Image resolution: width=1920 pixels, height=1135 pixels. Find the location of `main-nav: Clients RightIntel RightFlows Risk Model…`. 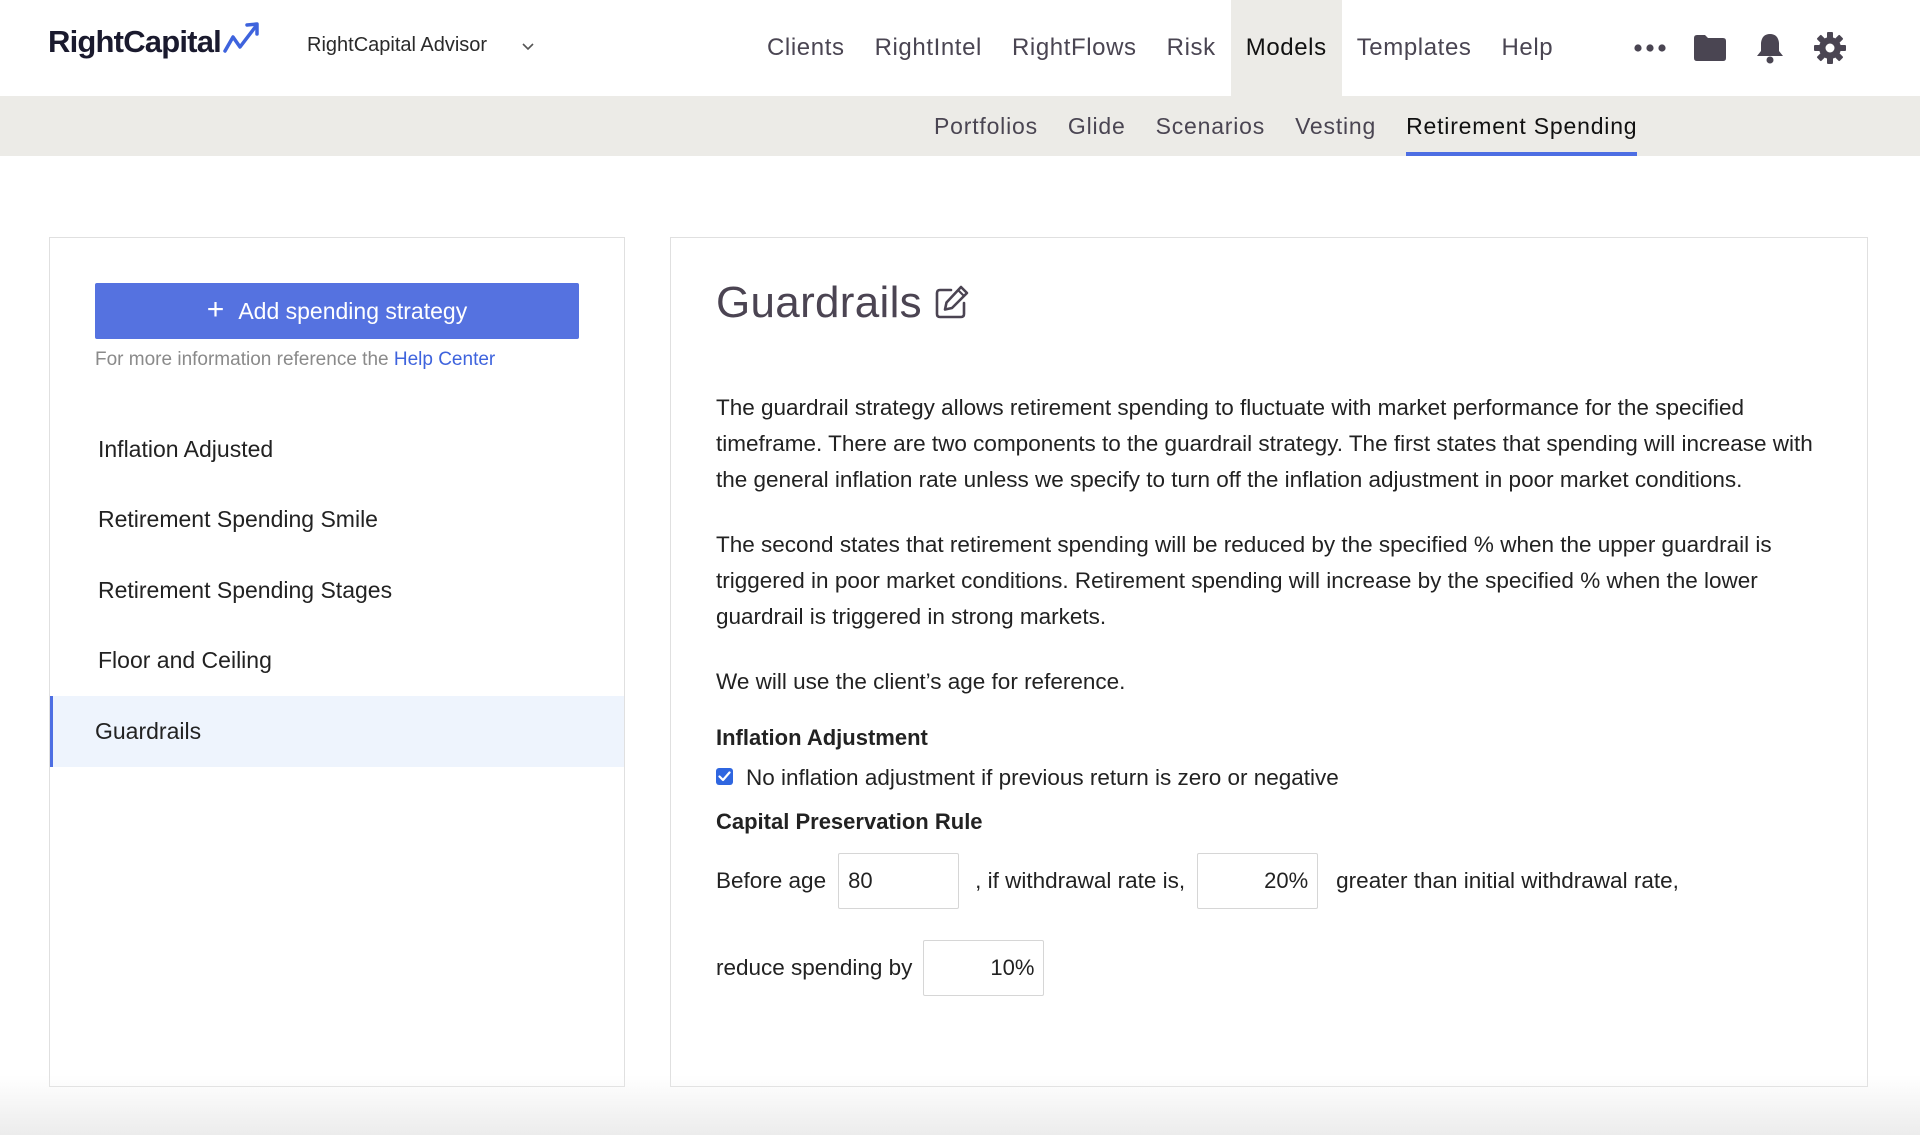

main-nav: Clients RightIntel RightFlows Risk Model… is located at coordinates (1160, 48).